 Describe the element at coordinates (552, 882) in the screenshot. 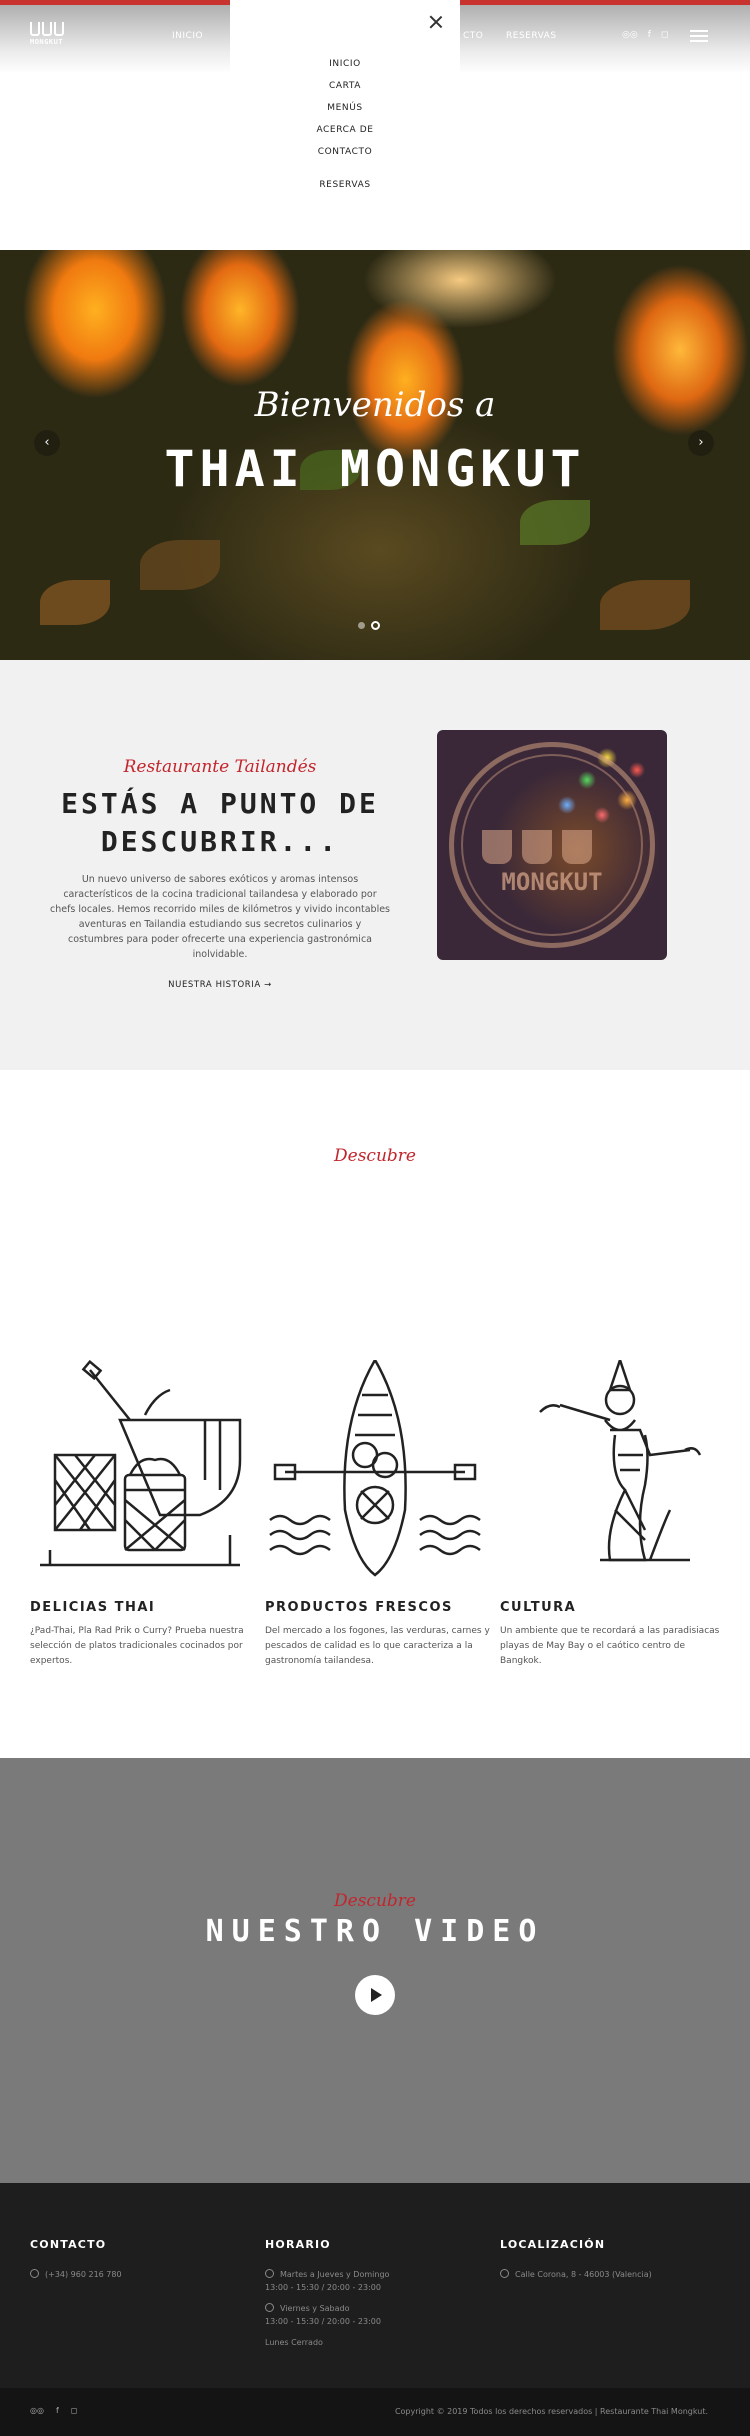

I see `photo-logo-text: MONGKUT` at that location.